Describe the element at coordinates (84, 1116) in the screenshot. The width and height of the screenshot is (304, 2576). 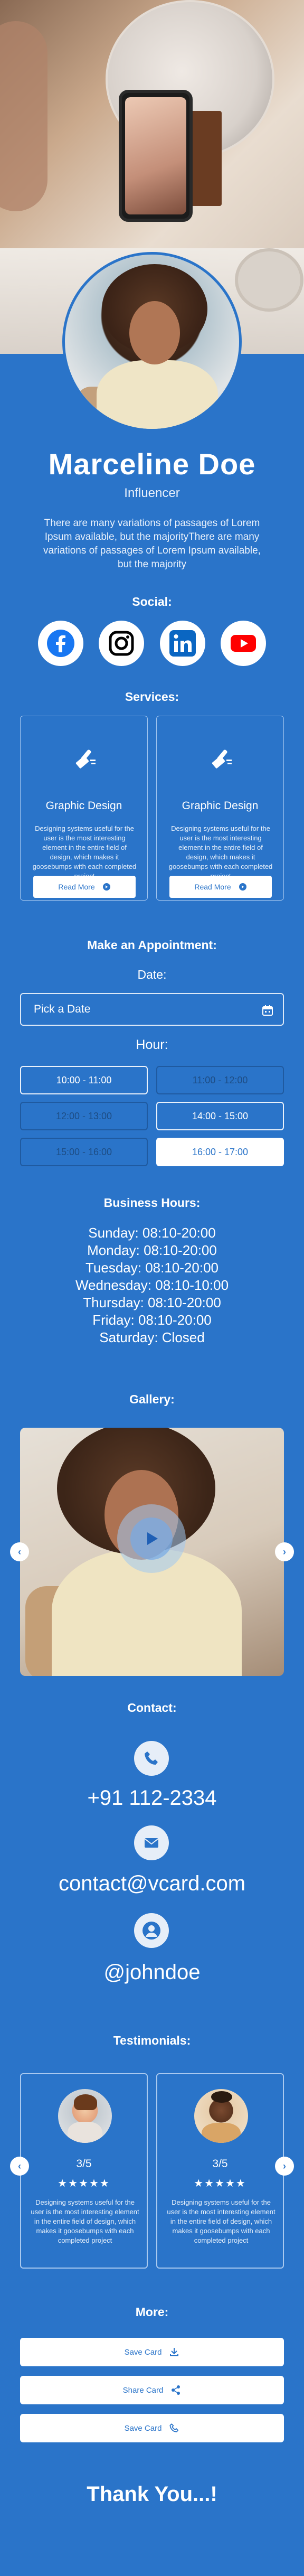
I see `time-slot: 12:00 - 13:00` at that location.